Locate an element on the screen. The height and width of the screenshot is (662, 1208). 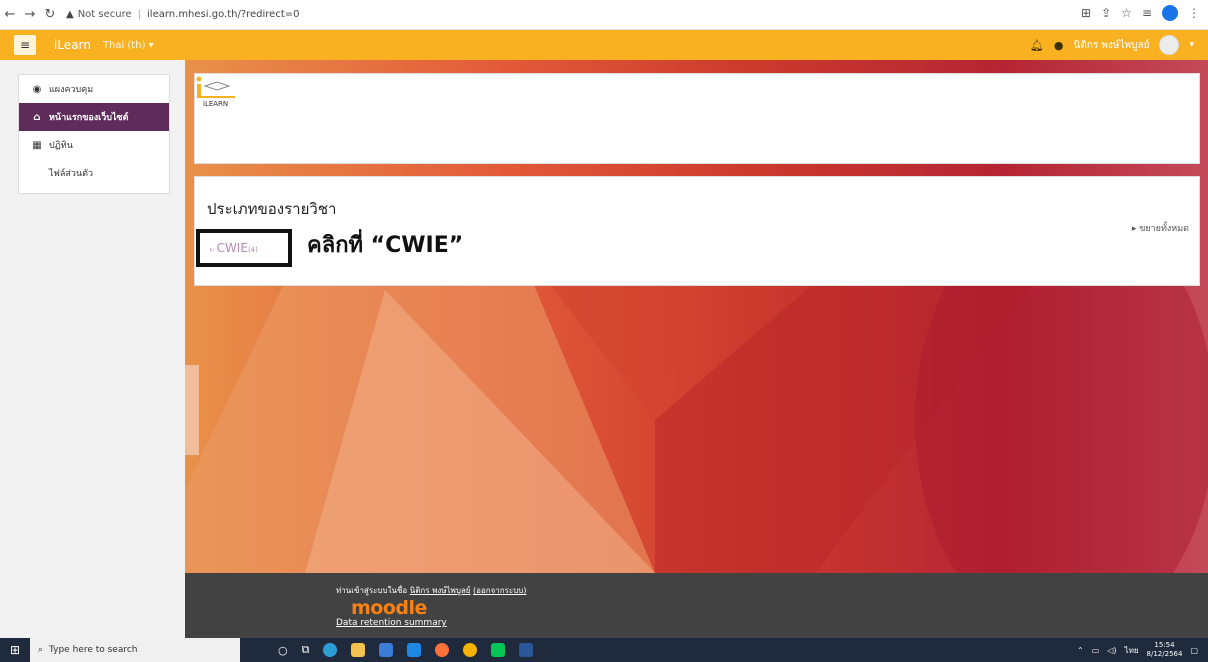
browser-actions: ⊞ ⇪ ☆ ≡ ⋮ is located at coordinates (1140, 13).